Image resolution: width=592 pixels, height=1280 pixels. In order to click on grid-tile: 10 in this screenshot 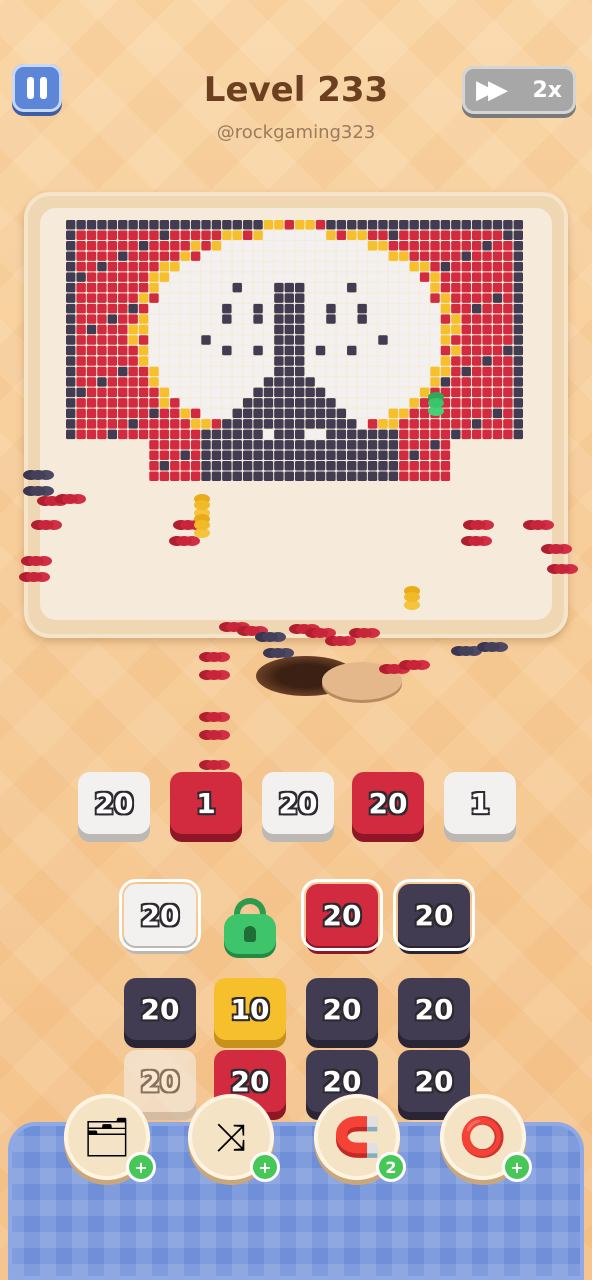, I will do `click(250, 1009)`.